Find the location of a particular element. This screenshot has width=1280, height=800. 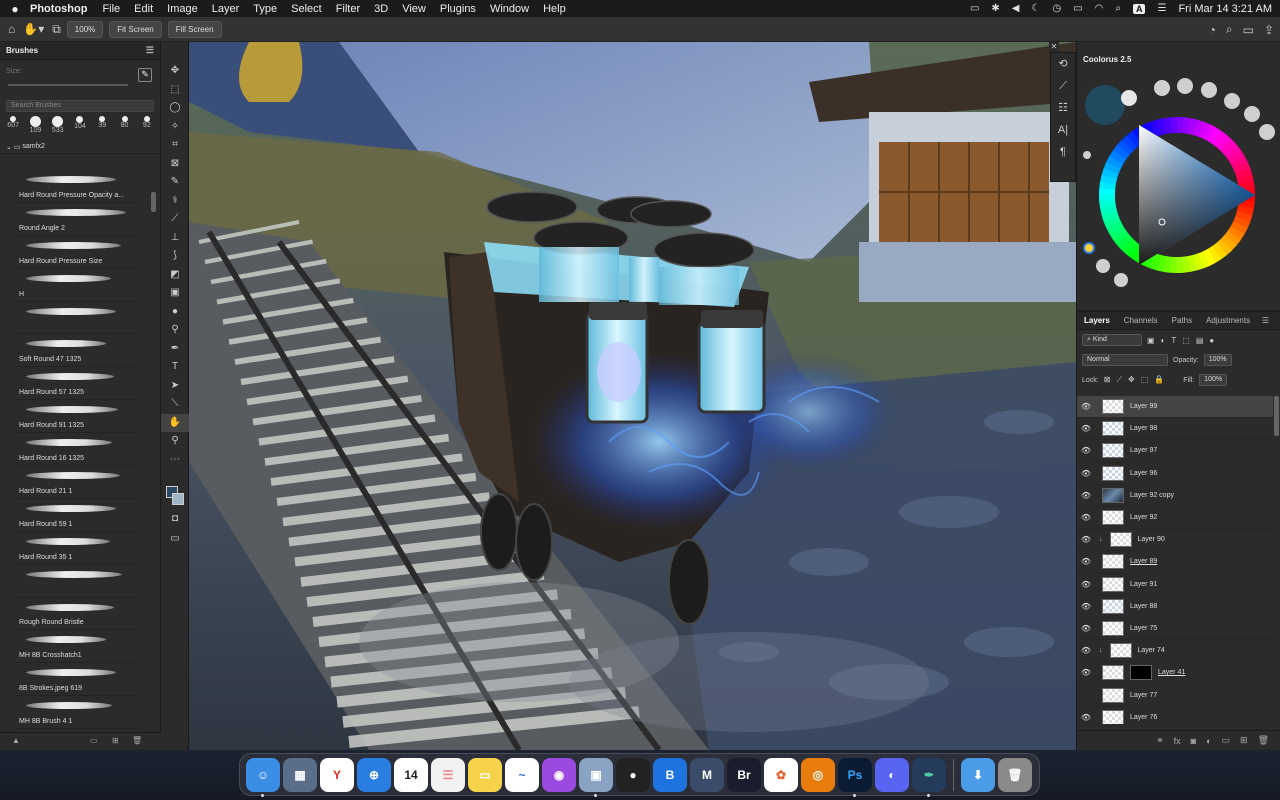

zoom-100-button: 100% is located at coordinates (85, 29).